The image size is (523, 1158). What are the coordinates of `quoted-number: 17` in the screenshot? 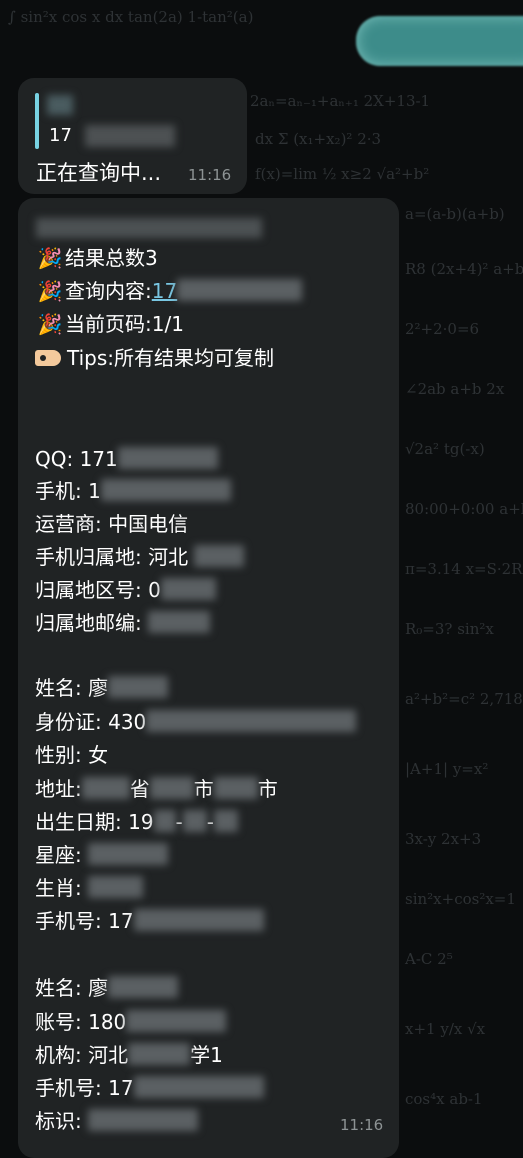 It's located at (60, 135).